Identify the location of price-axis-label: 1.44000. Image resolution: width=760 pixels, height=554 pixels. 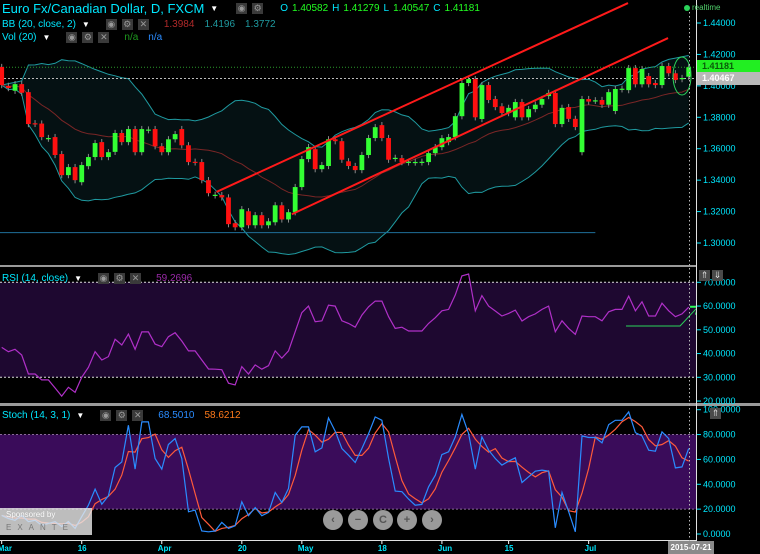
(719, 23).